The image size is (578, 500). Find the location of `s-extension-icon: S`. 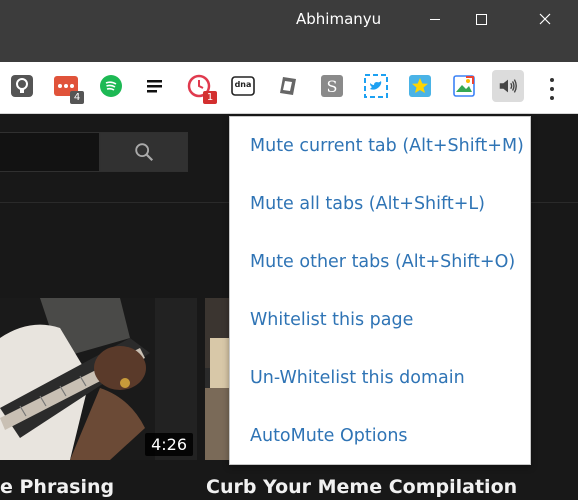

s-extension-icon: S is located at coordinates (332, 86).